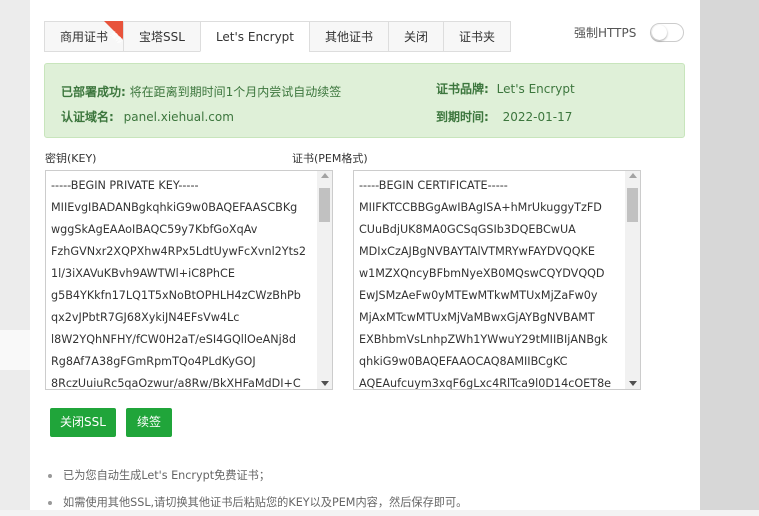 The height and width of the screenshot is (516, 759). What do you see at coordinates (535, 89) in the screenshot?
I see `brand-value: Let's Encrypt` at bounding box center [535, 89].